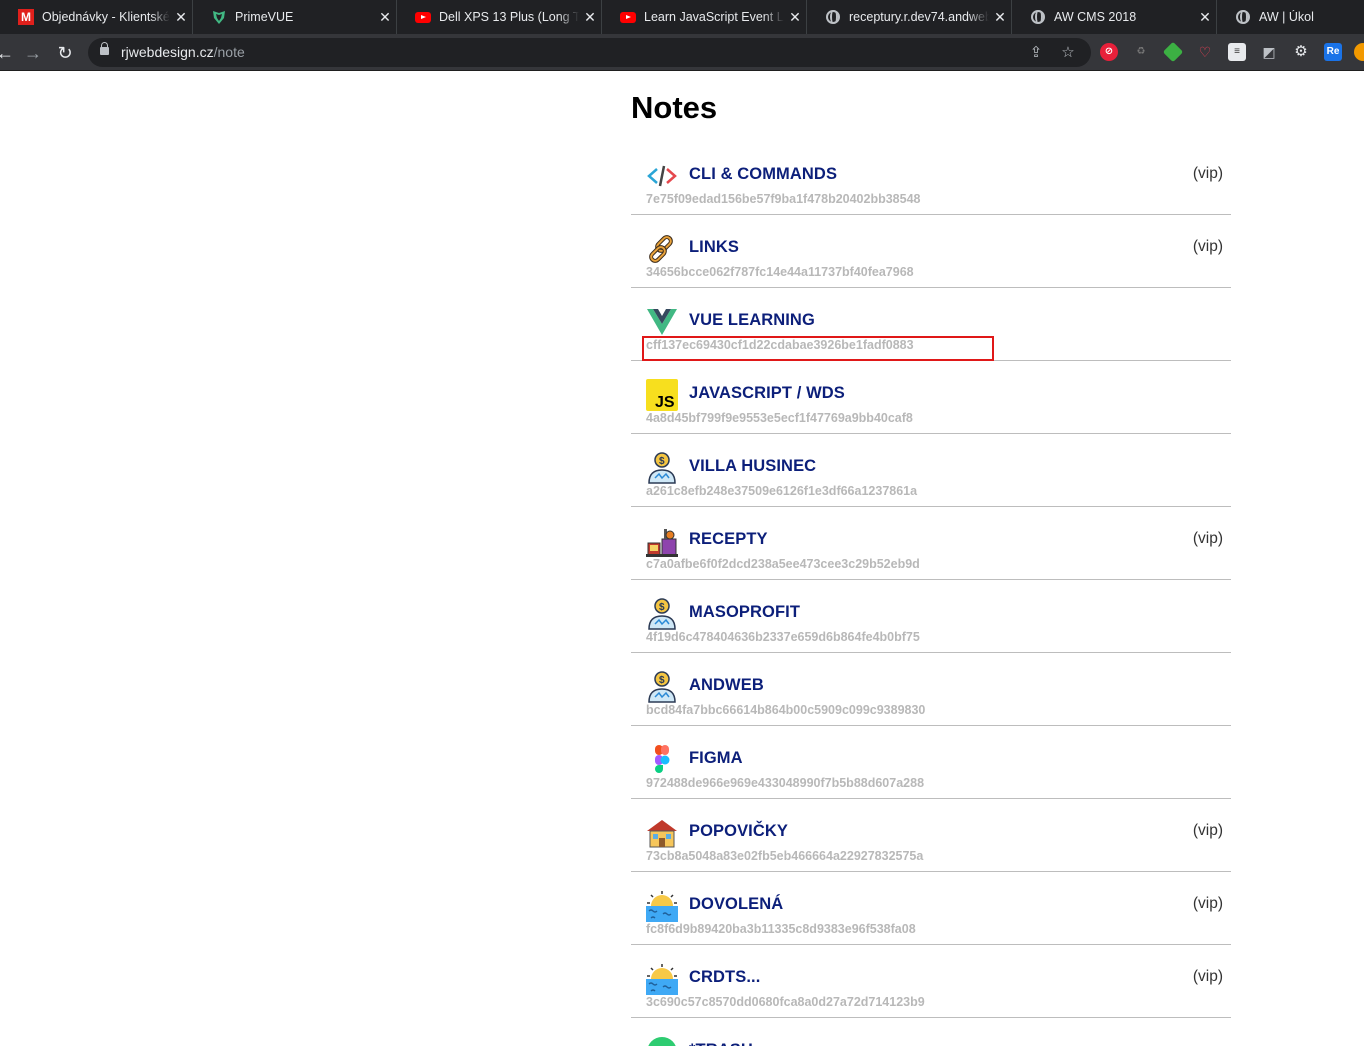 The height and width of the screenshot is (1046, 1364). Describe the element at coordinates (26, 17) in the screenshot. I see `m-icon: M` at that location.